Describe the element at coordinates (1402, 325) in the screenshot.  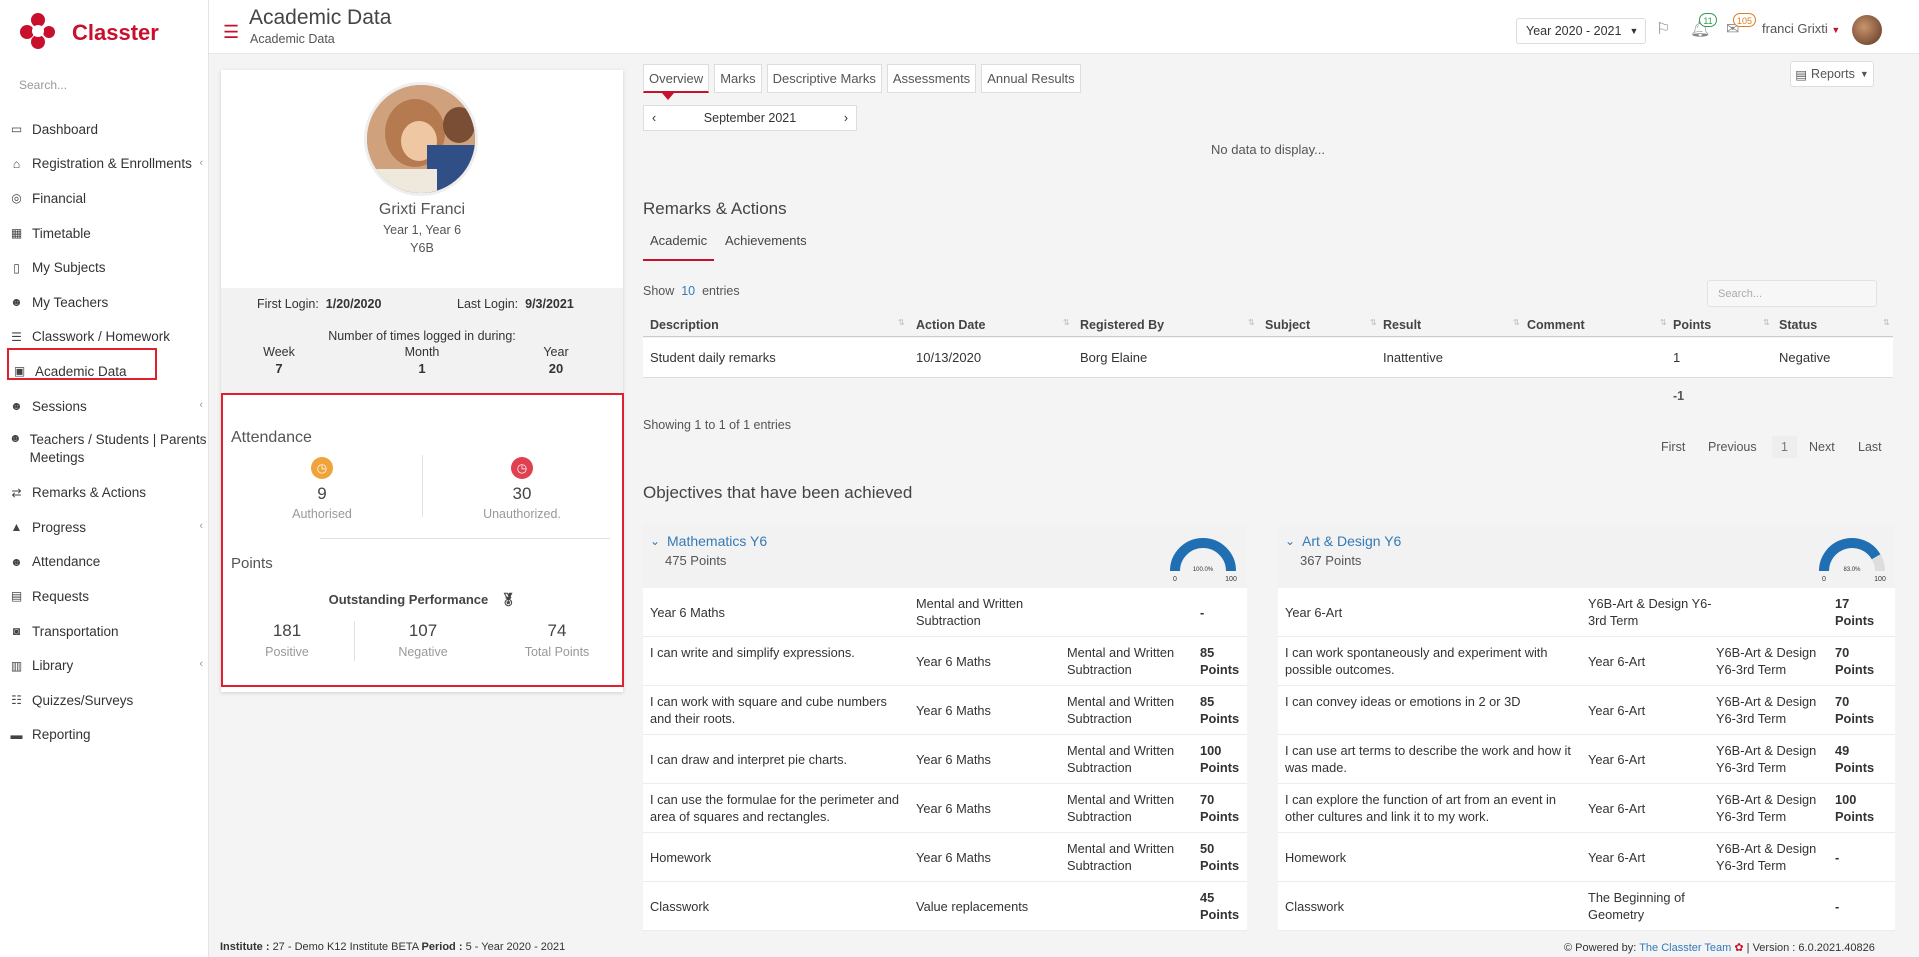
I see `column-header-result: Result` at that location.